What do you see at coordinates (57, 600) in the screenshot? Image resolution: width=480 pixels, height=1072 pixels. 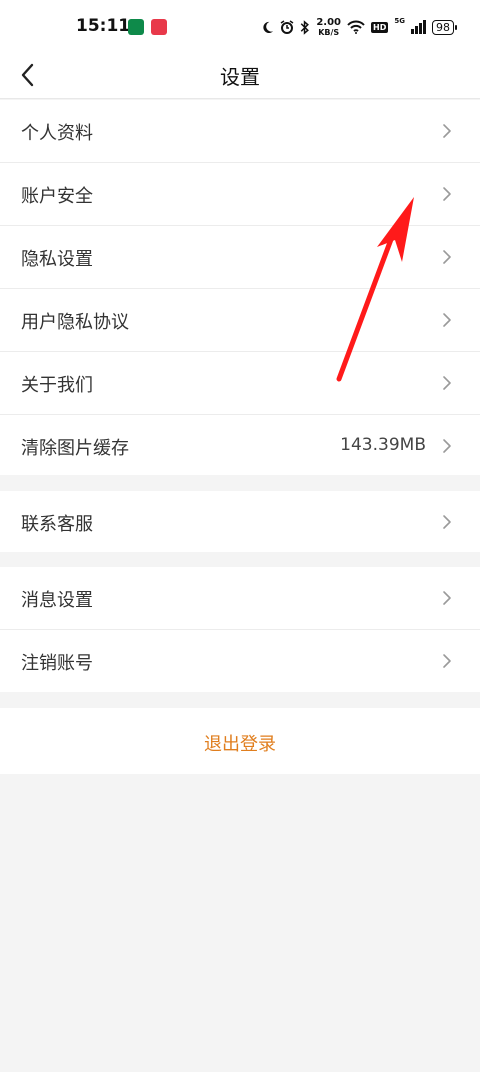 I see `settings-item-label: 消息设置` at bounding box center [57, 600].